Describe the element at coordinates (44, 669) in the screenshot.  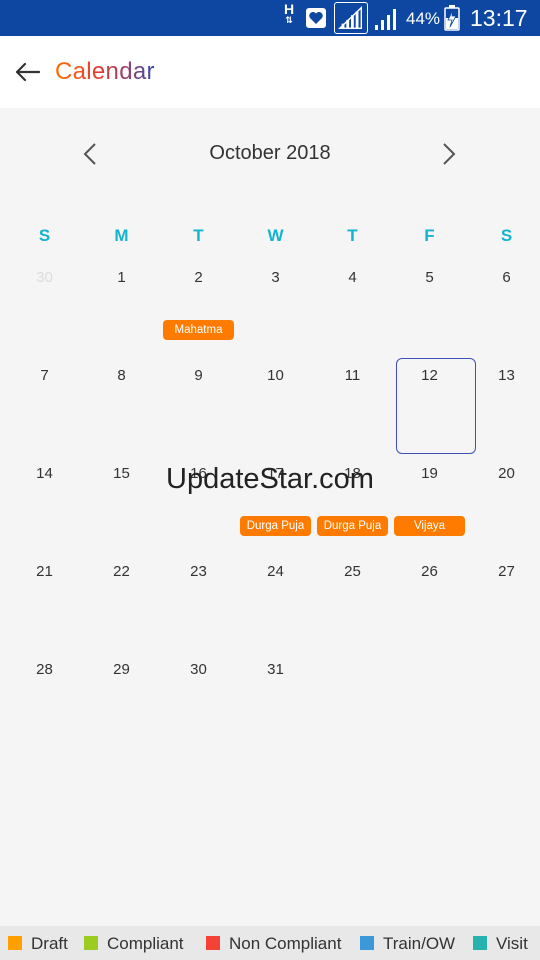
I see `day-number: 28` at that location.